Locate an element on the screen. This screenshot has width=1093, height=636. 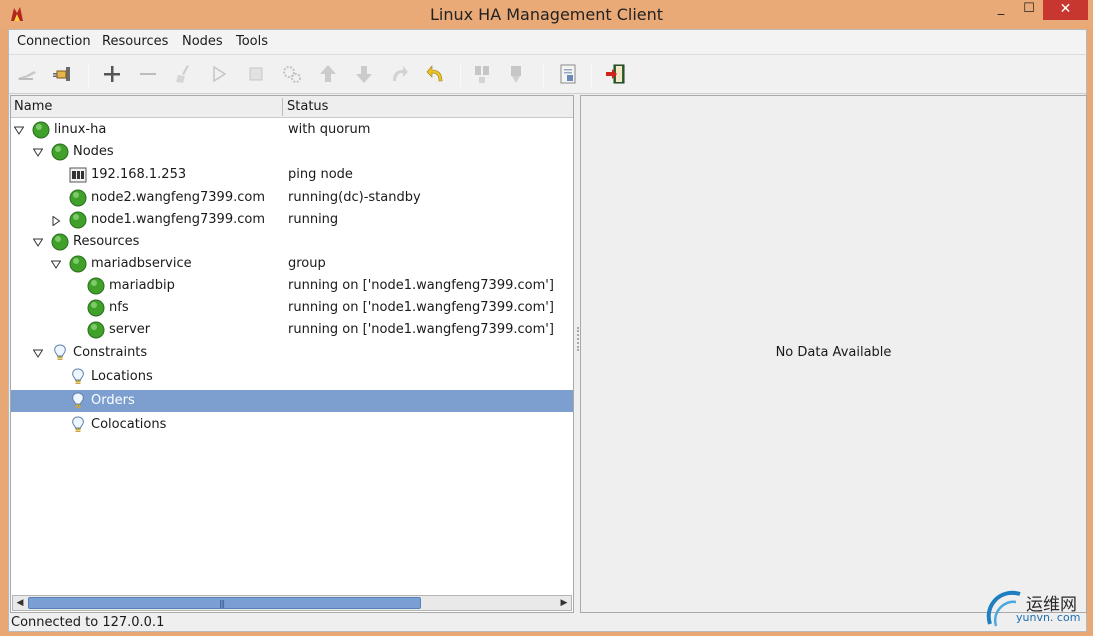
tree-row-status: running is located at coordinates (313, 219).